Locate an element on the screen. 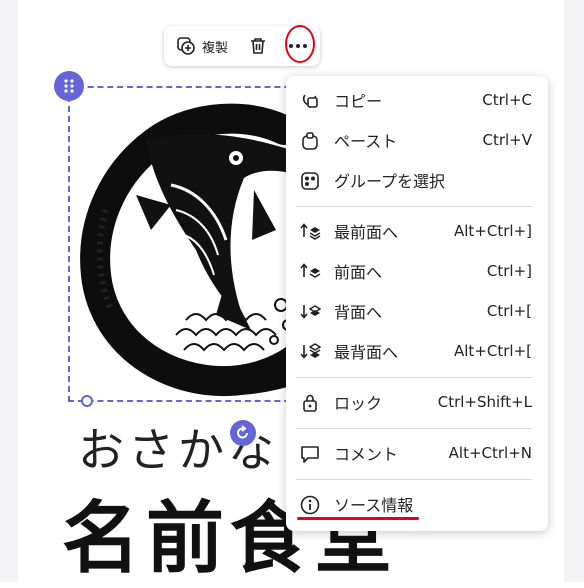  rotate-icon is located at coordinates (242, 432).